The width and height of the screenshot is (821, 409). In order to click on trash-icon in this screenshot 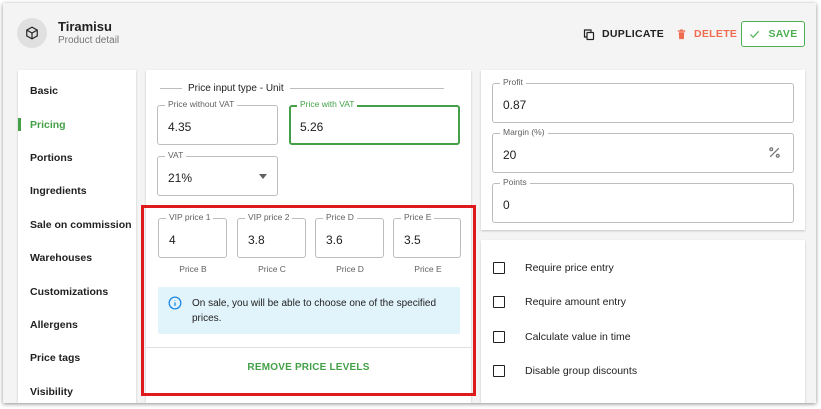, I will do `click(681, 33)`.